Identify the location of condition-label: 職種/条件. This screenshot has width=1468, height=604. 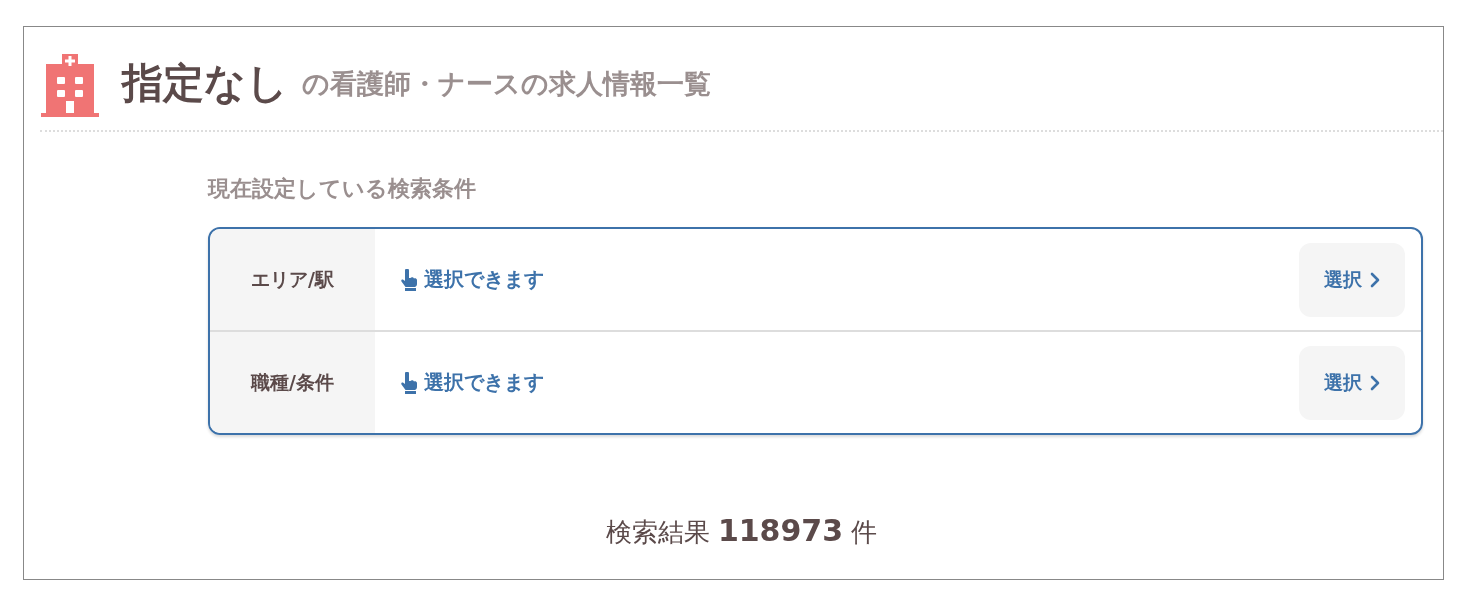
(292, 382).